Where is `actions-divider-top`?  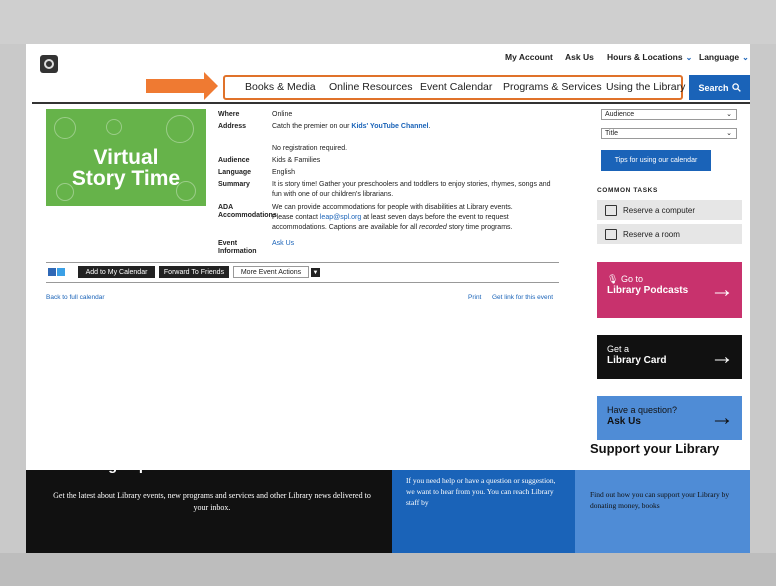 actions-divider-top is located at coordinates (302, 262).